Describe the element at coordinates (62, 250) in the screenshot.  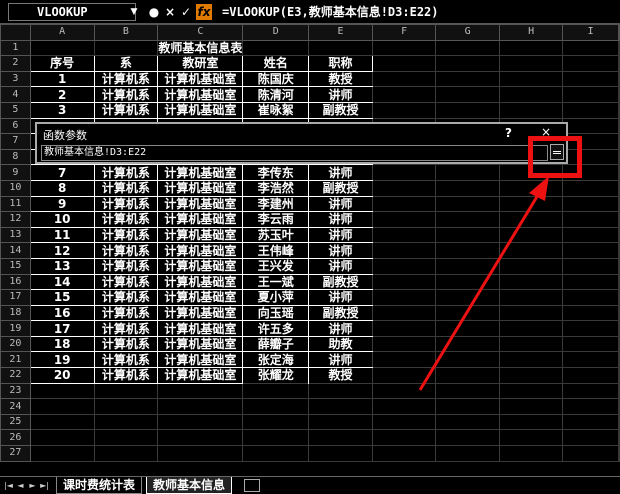
I see `cell: 12` at that location.